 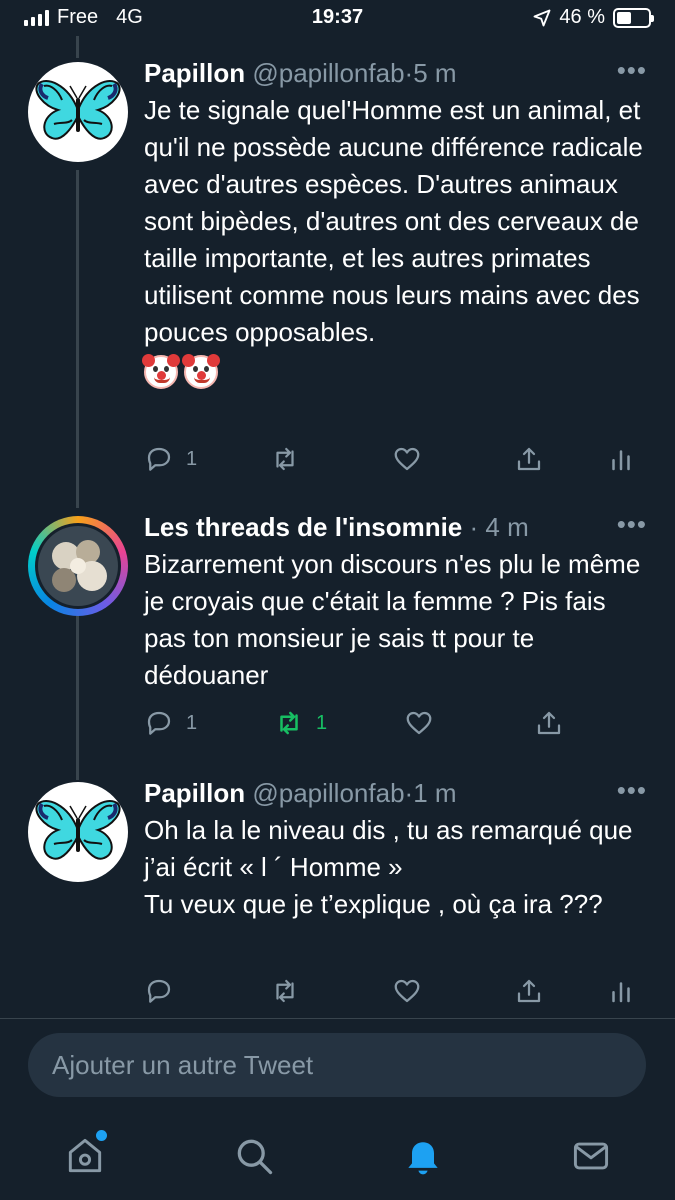 I want to click on tweet-time: 1 m, so click(x=434, y=793).